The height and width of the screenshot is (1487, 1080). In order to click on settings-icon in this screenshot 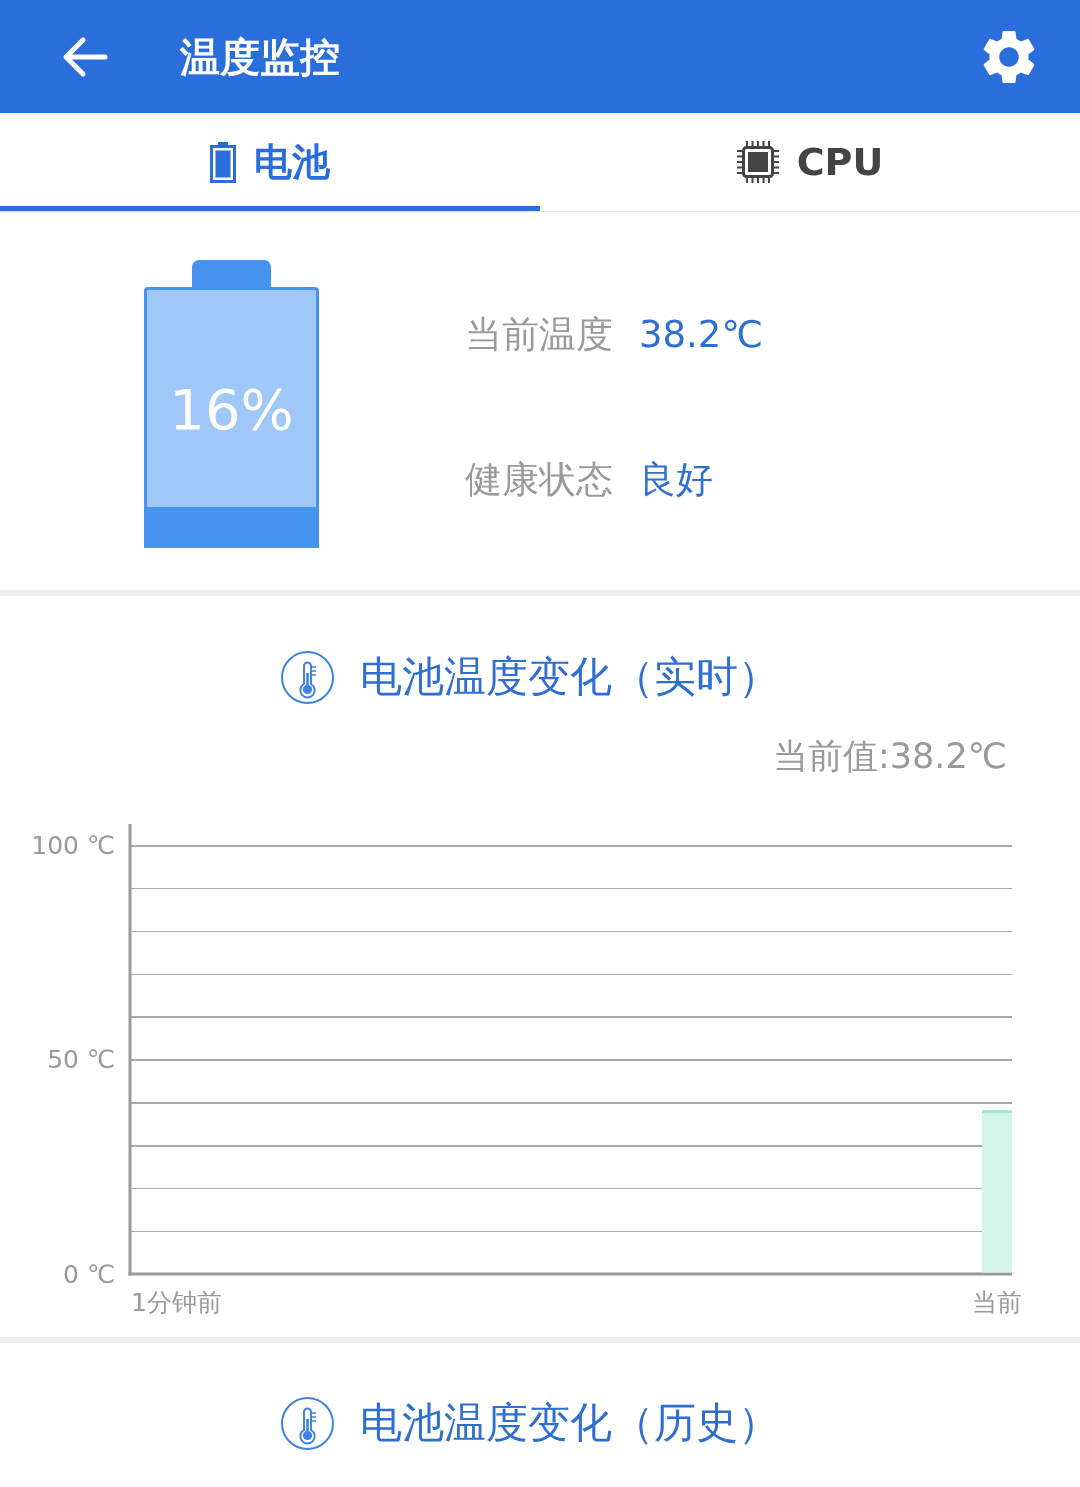, I will do `click(1009, 56)`.